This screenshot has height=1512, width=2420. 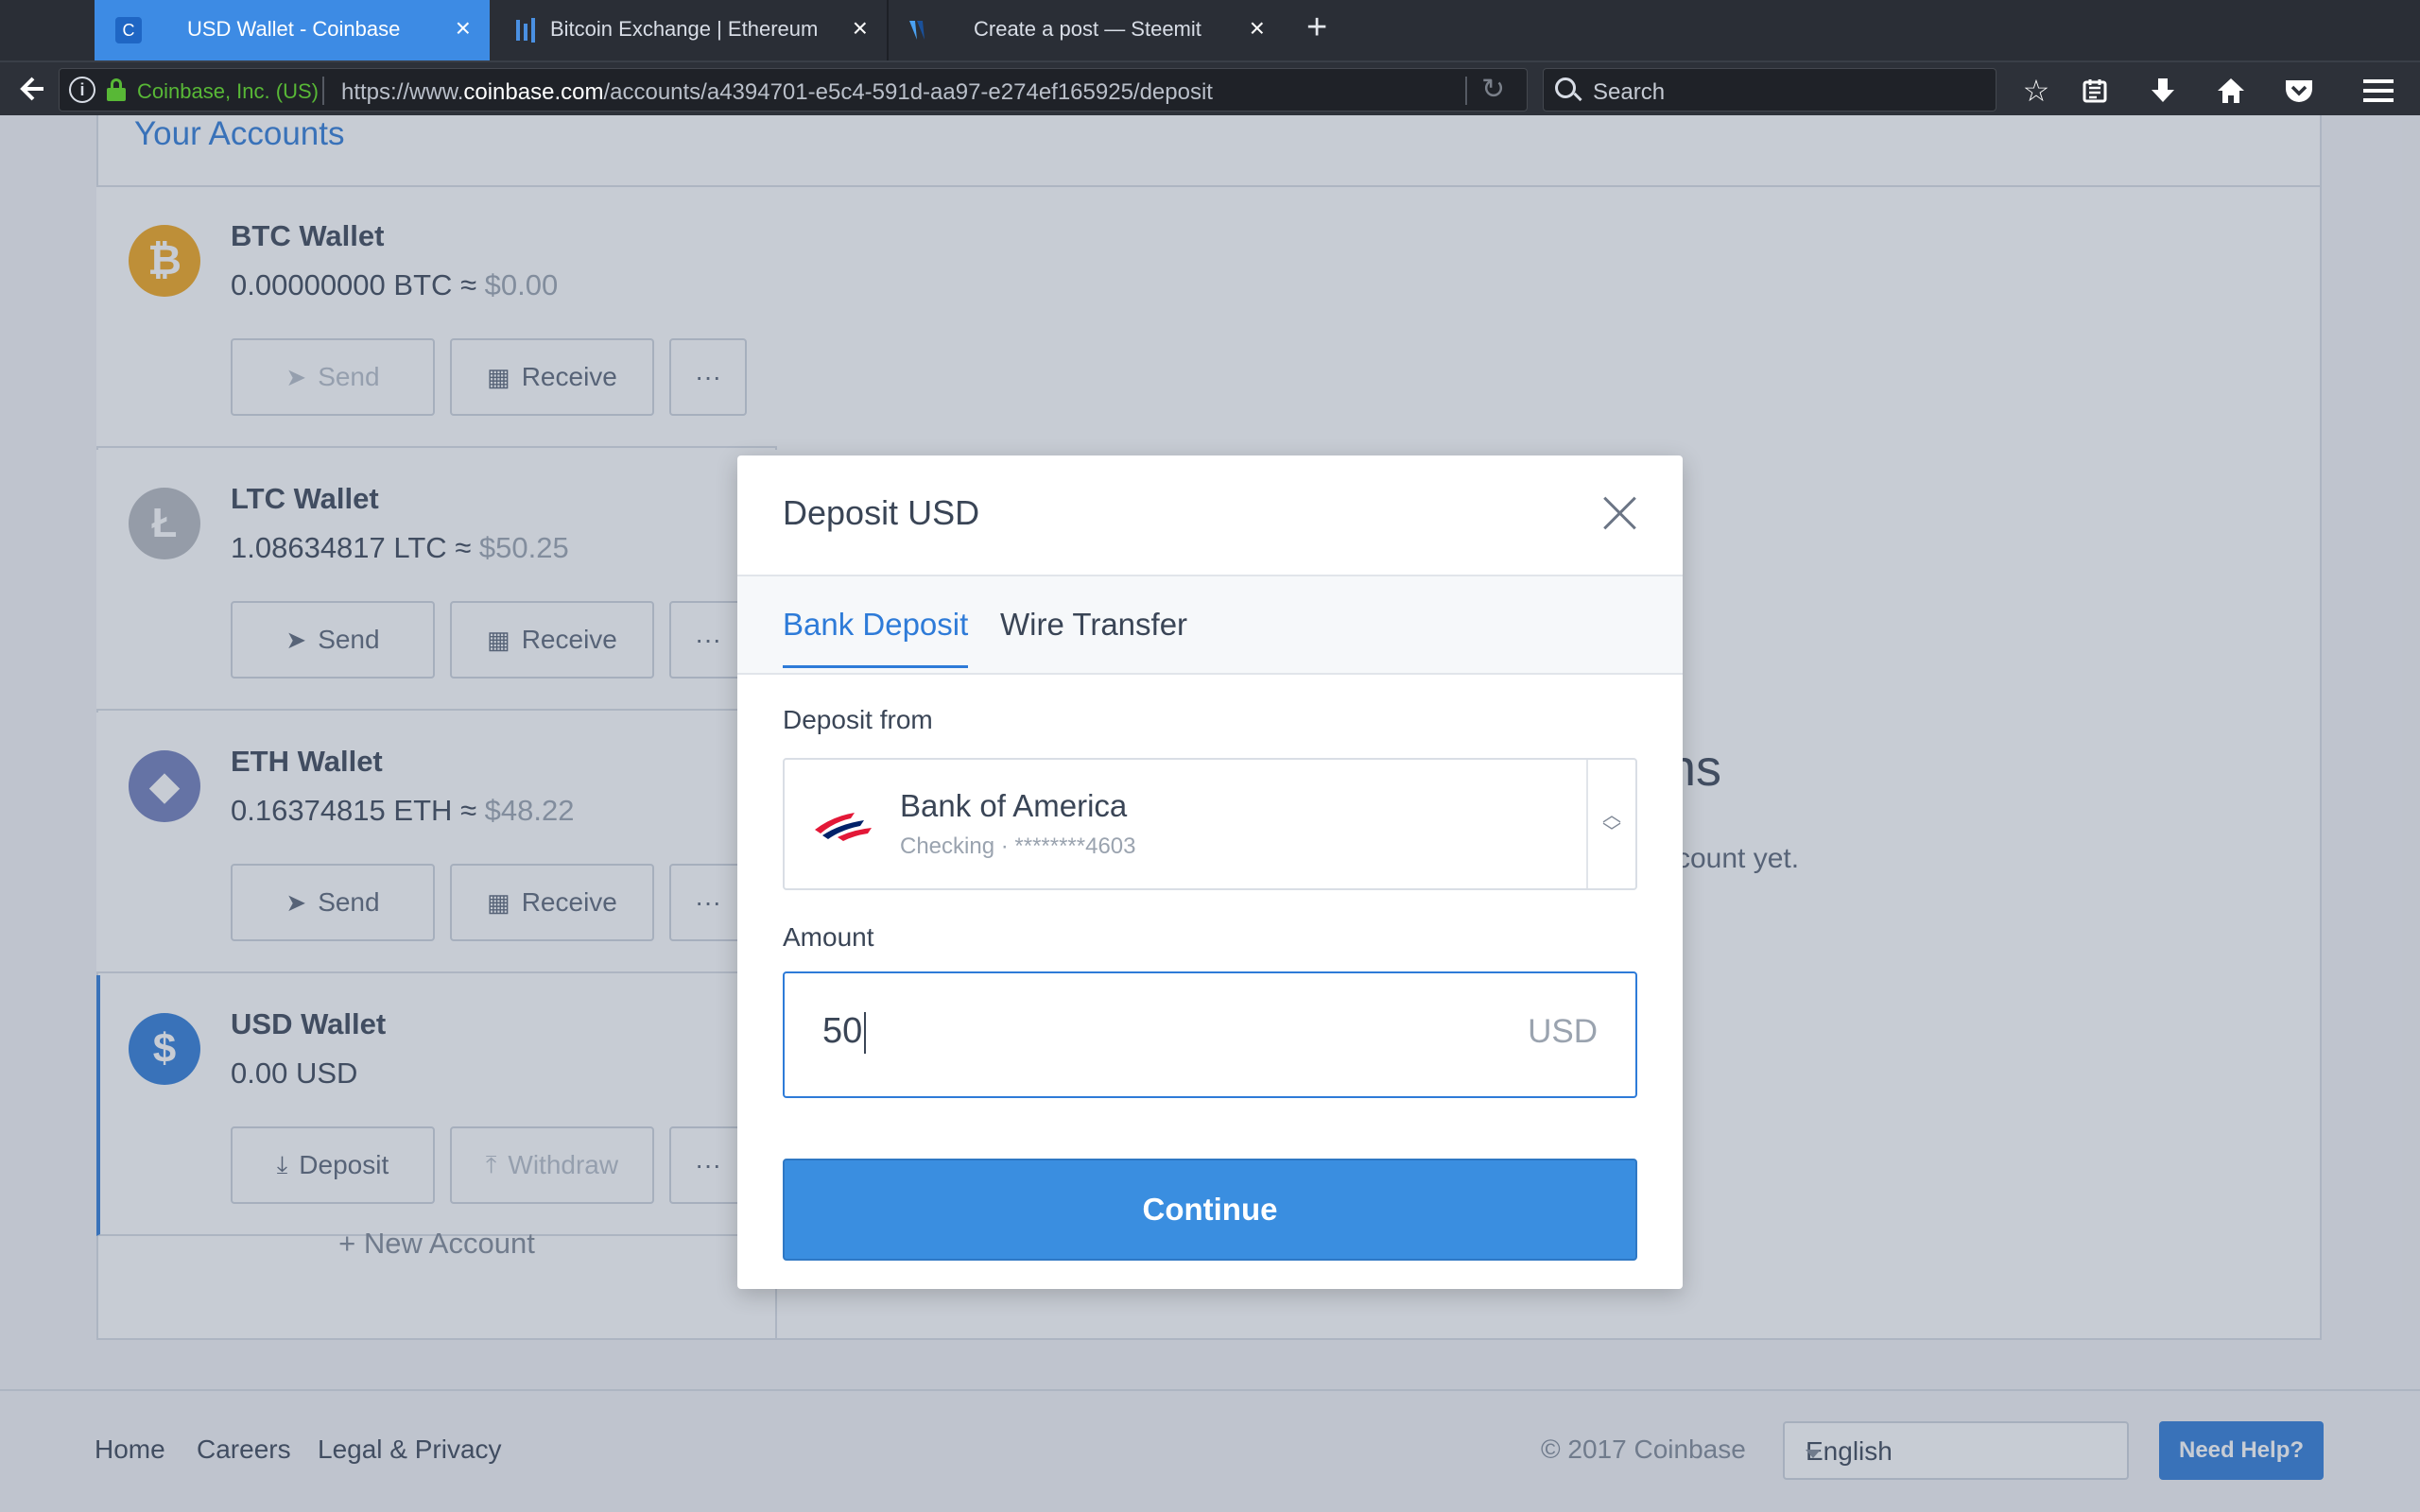 What do you see at coordinates (1769, 90) in the screenshot?
I see `search-input: Search` at bounding box center [1769, 90].